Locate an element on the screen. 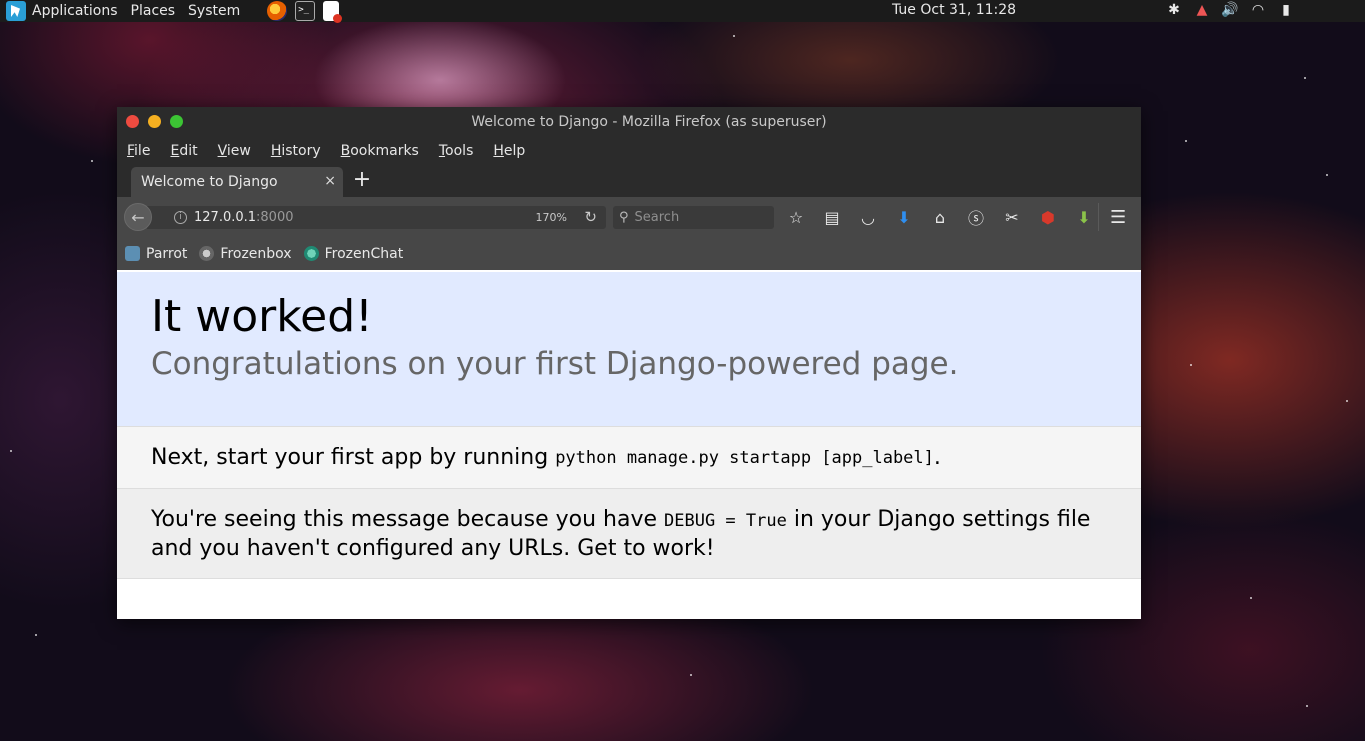 This screenshot has height=741, width=1365. new-tab-button: + is located at coordinates (362, 179).